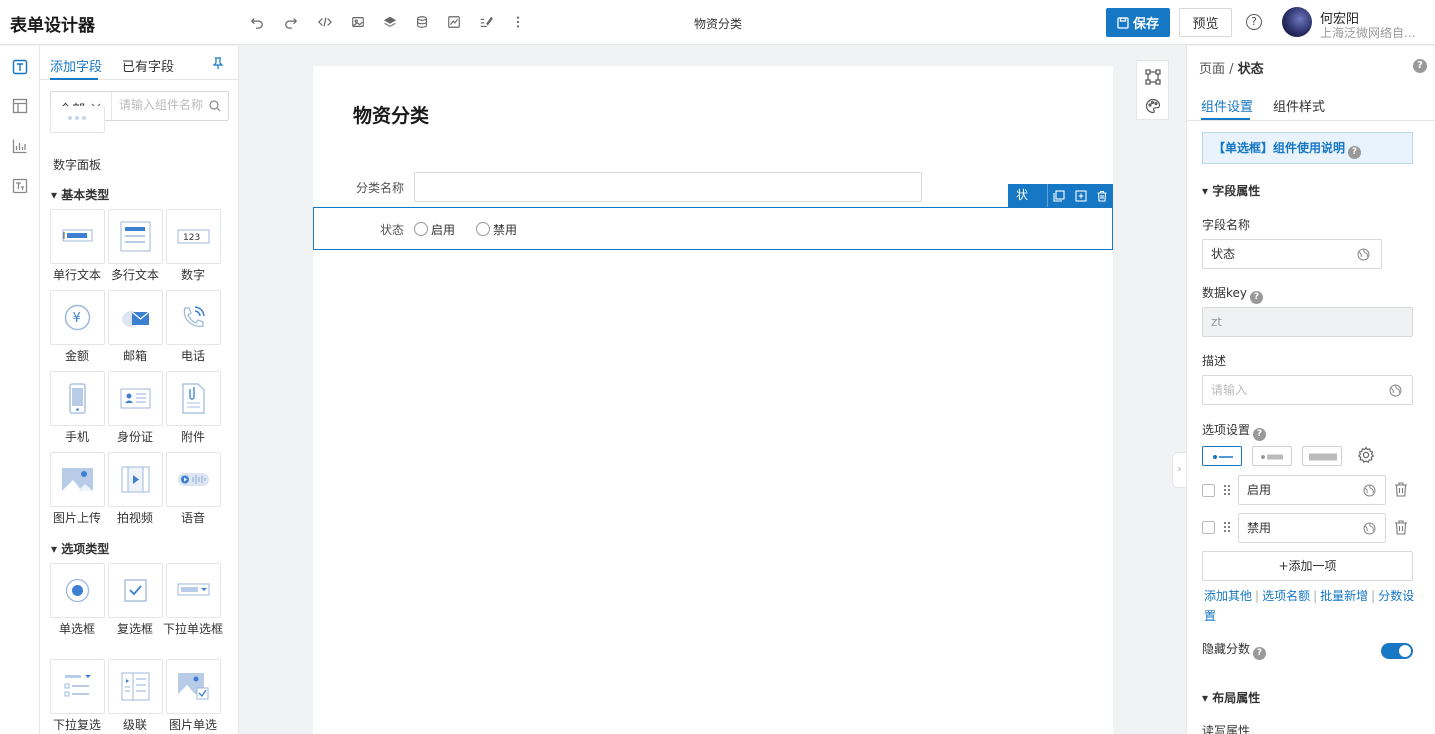  Describe the element at coordinates (85, 549) in the screenshot. I see `group-title: 选项类型` at that location.